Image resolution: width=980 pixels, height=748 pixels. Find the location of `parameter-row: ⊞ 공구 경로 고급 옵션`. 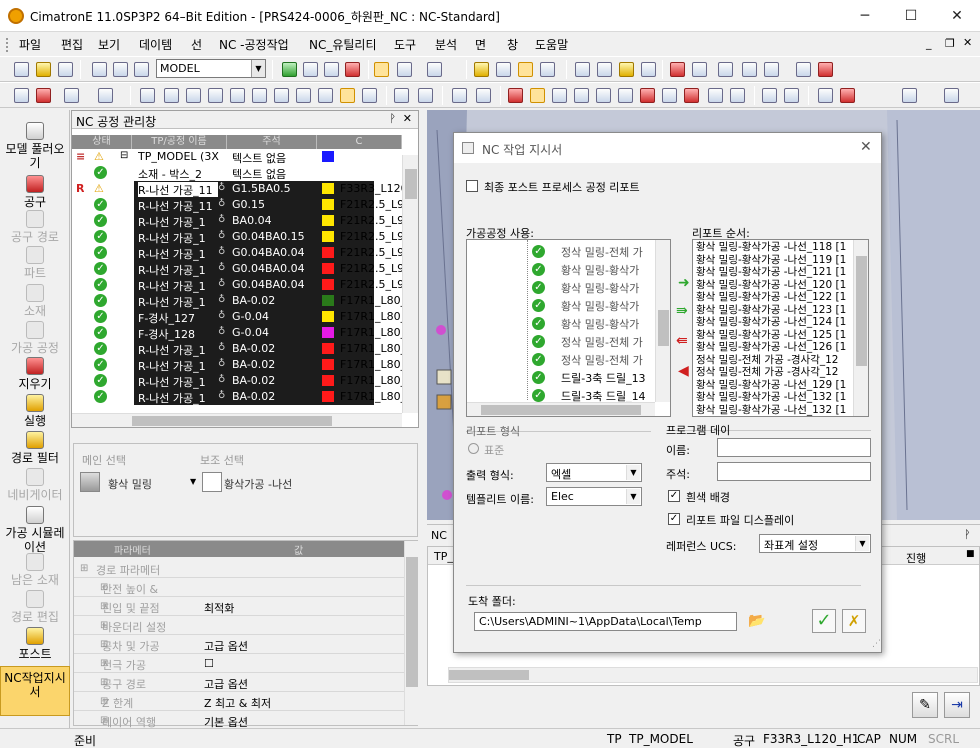

parameter-row: ⊞ 공구 경로 고급 옵션 is located at coordinates (239, 682).